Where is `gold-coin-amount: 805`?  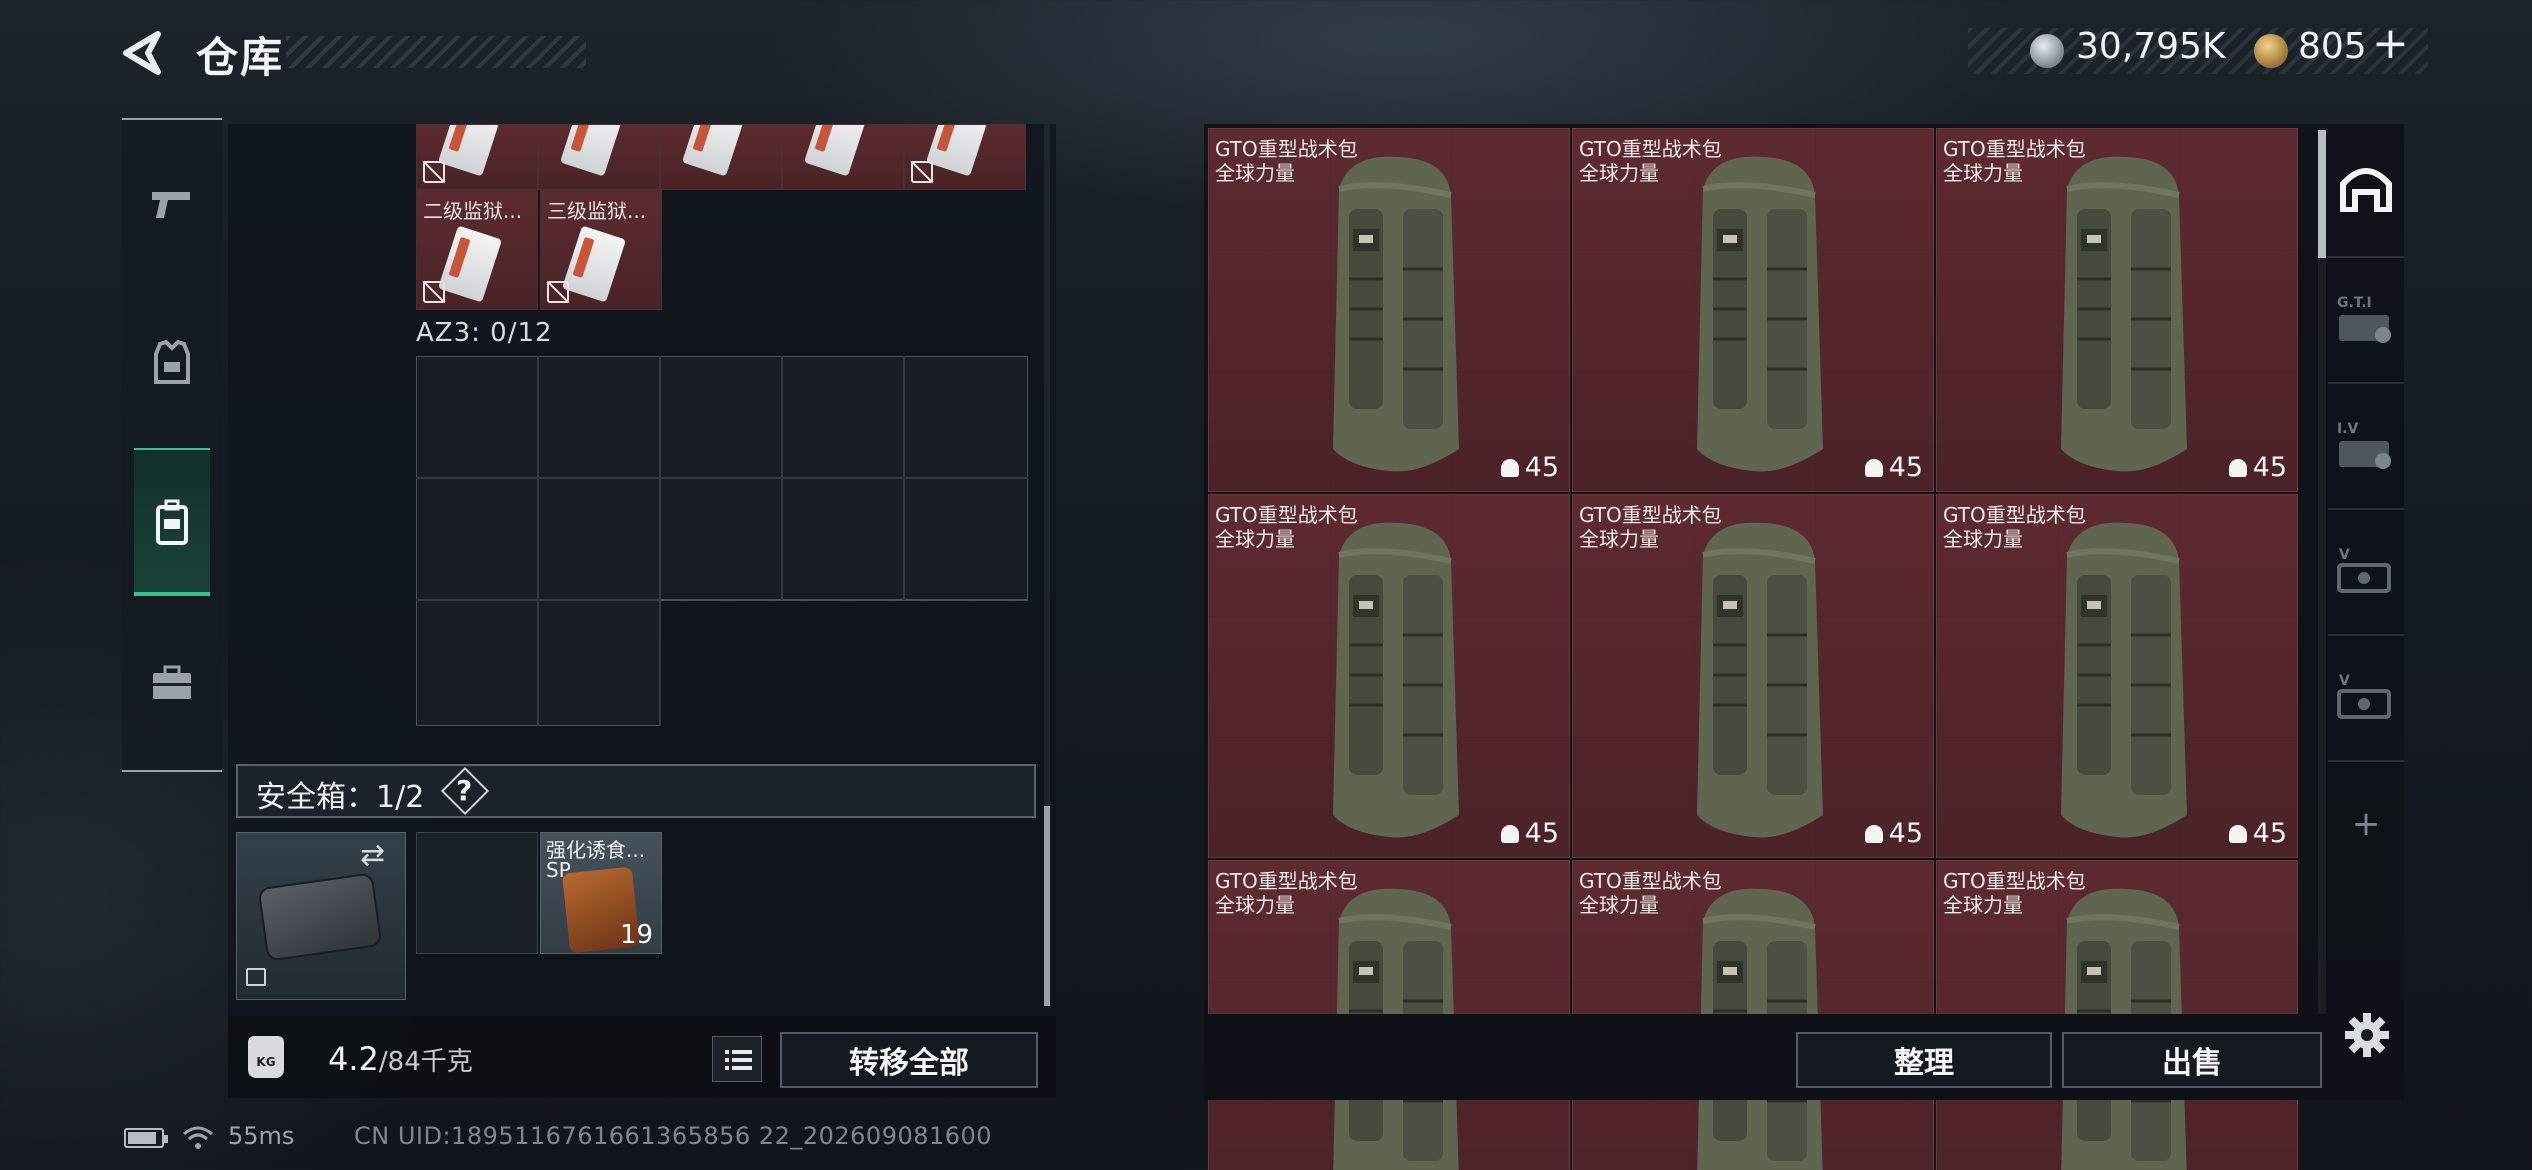 gold-coin-amount: 805 is located at coordinates (2332, 46).